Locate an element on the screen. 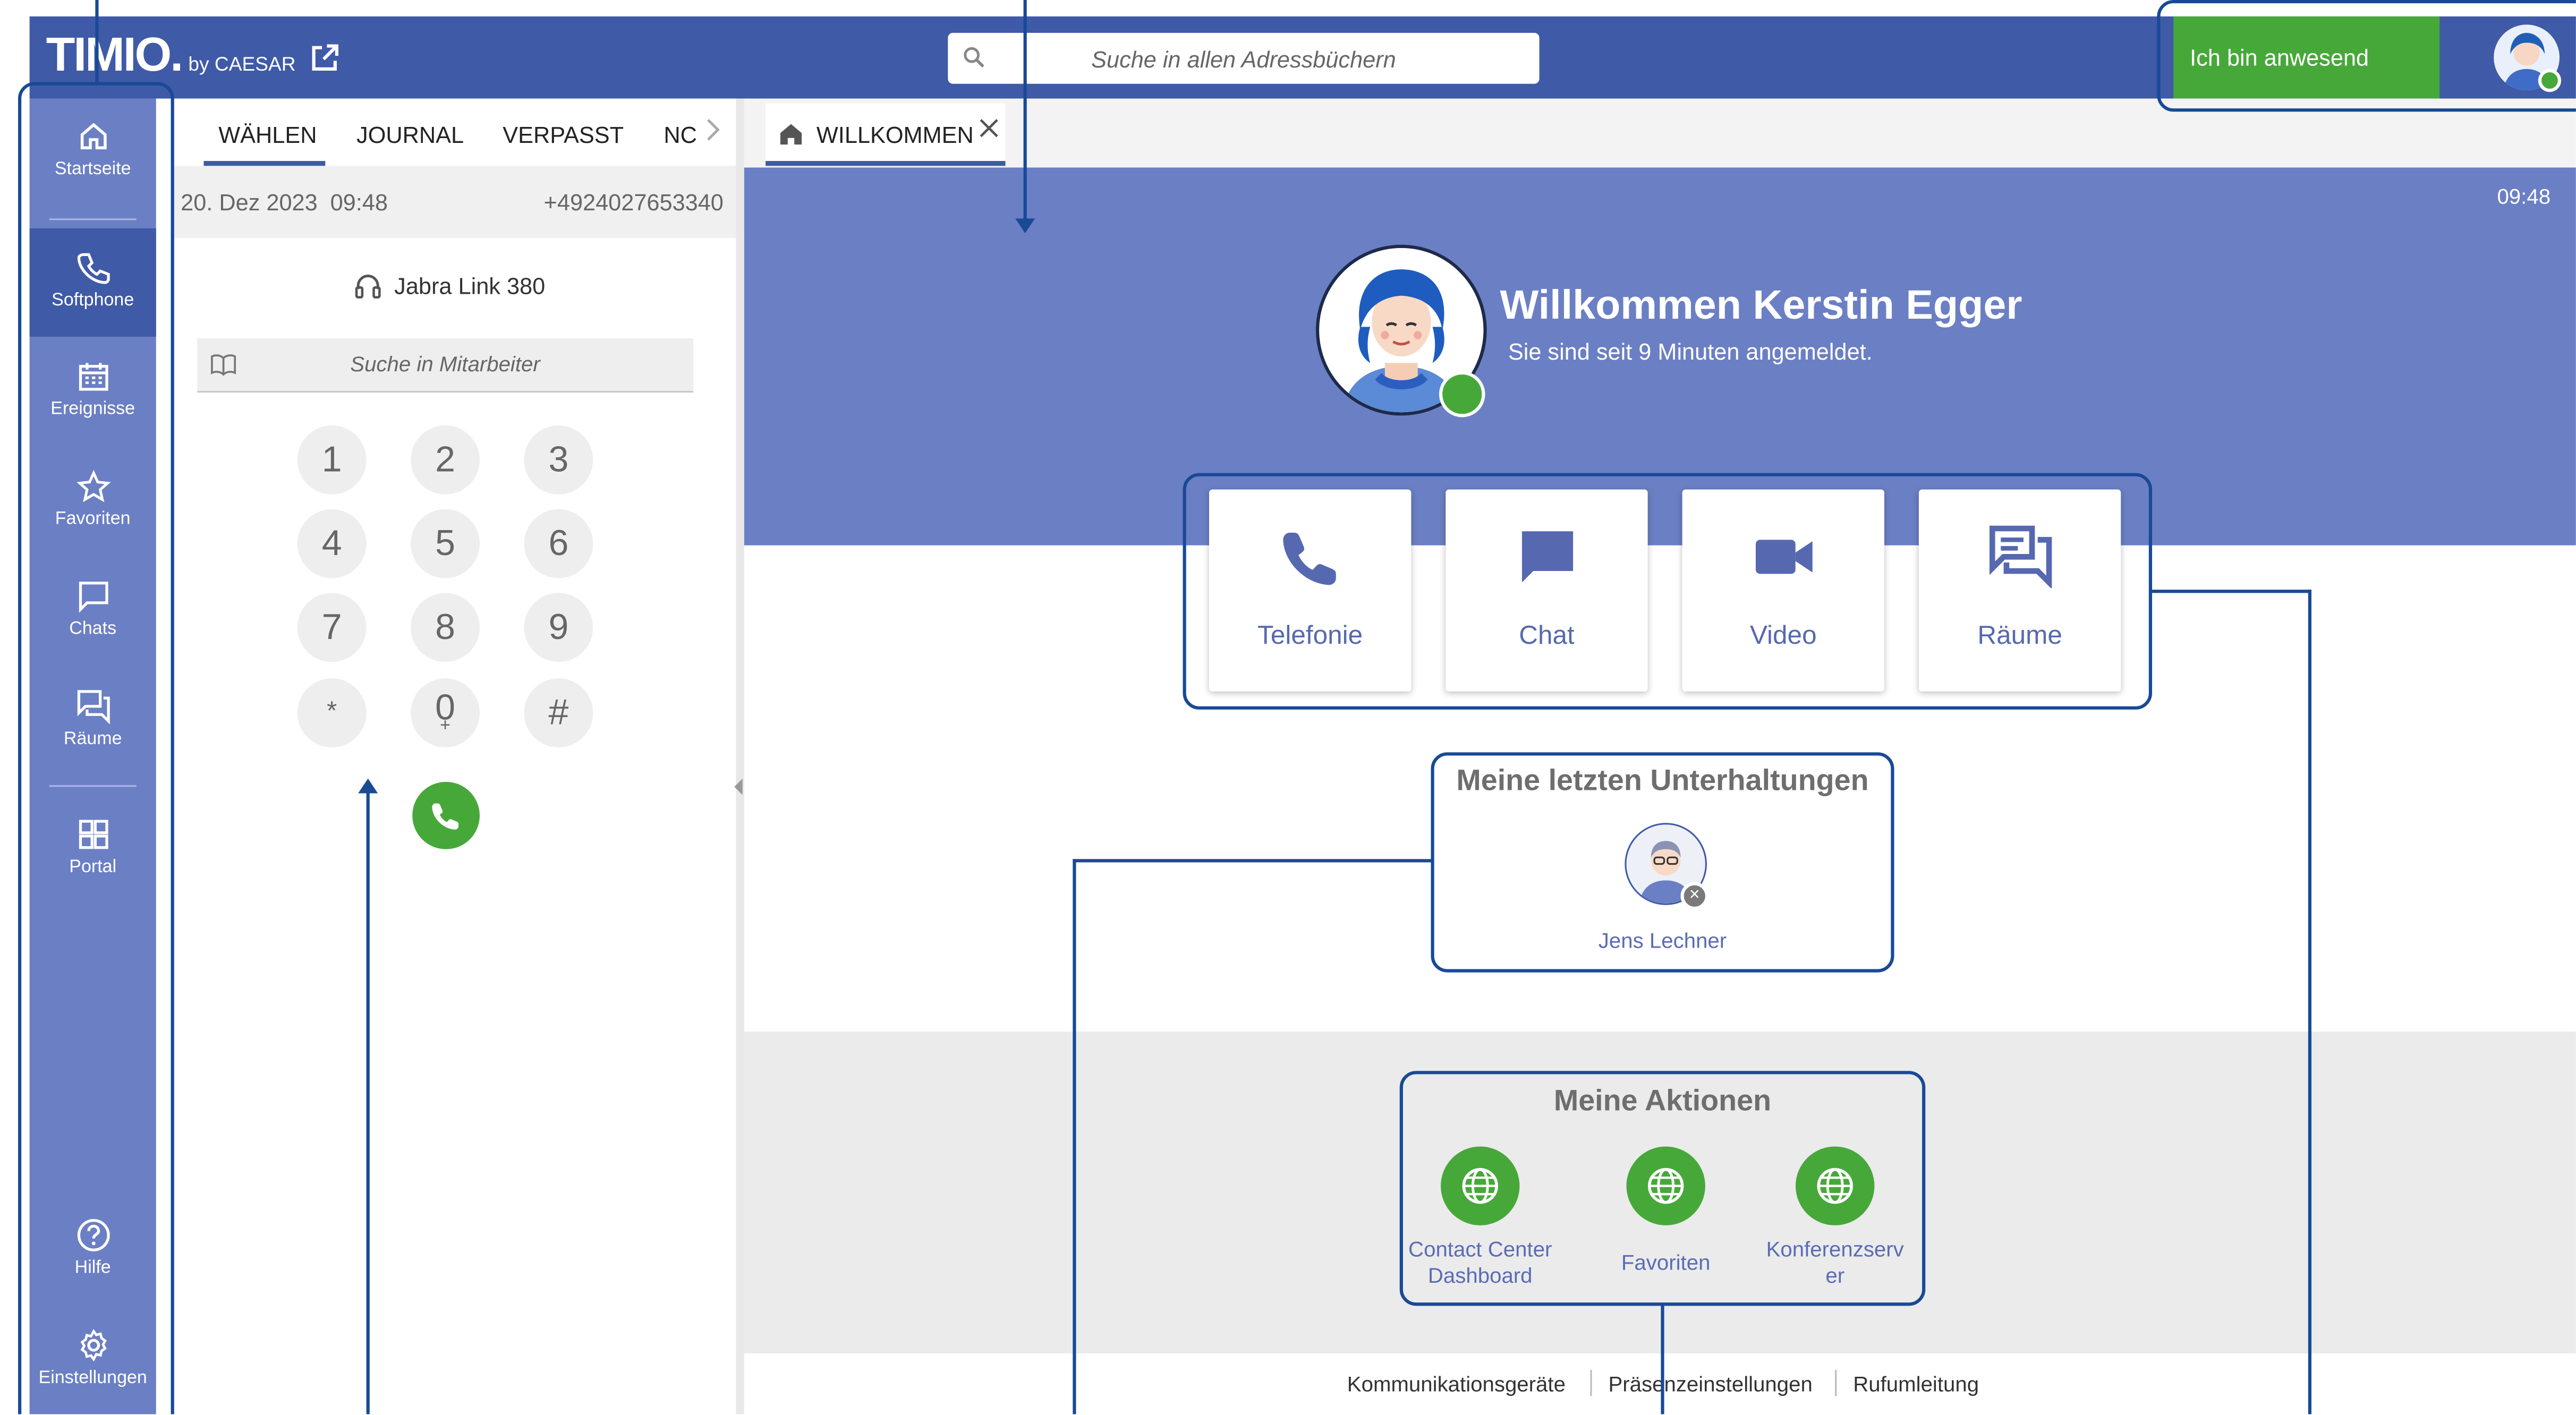  keypad-key-hash: # is located at coordinates (558, 713).